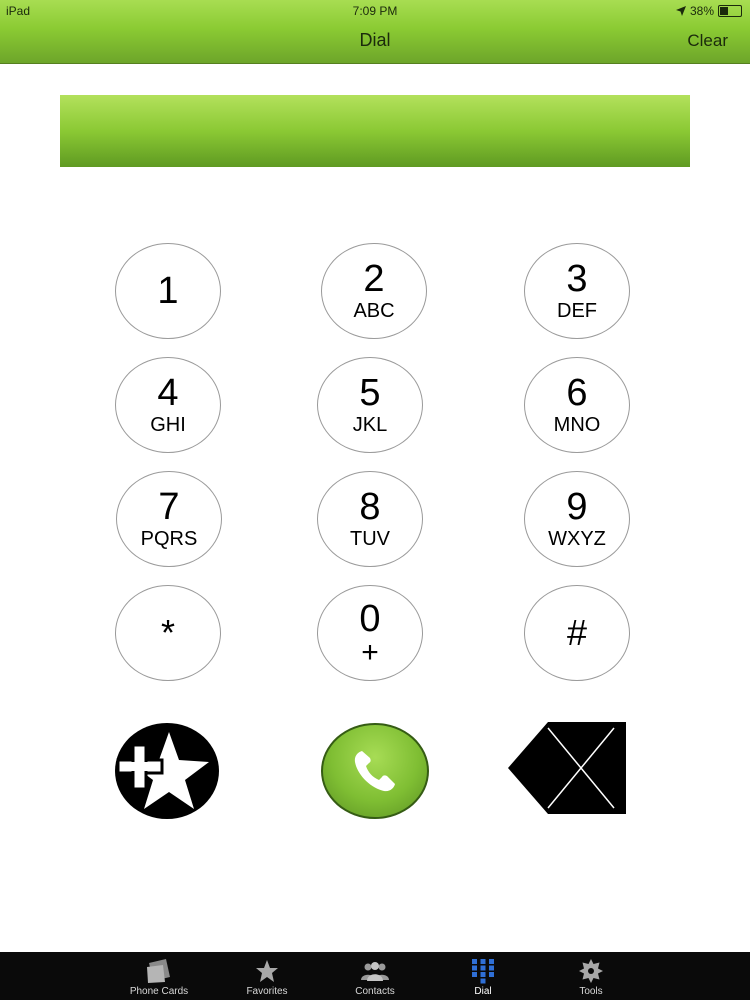 This screenshot has height=1000, width=750. I want to click on key-digit: 9, so click(577, 507).